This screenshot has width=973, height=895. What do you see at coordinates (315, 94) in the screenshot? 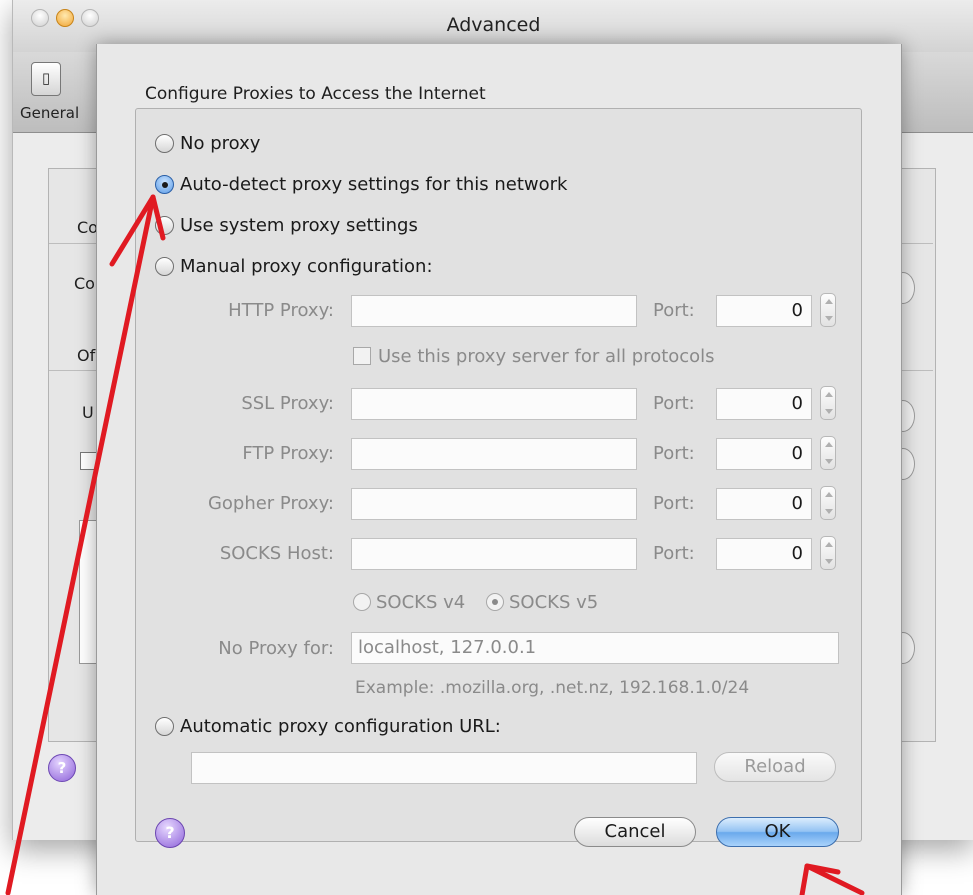
I see `dialog-heading: Configure Proxies to Access the Internet` at bounding box center [315, 94].